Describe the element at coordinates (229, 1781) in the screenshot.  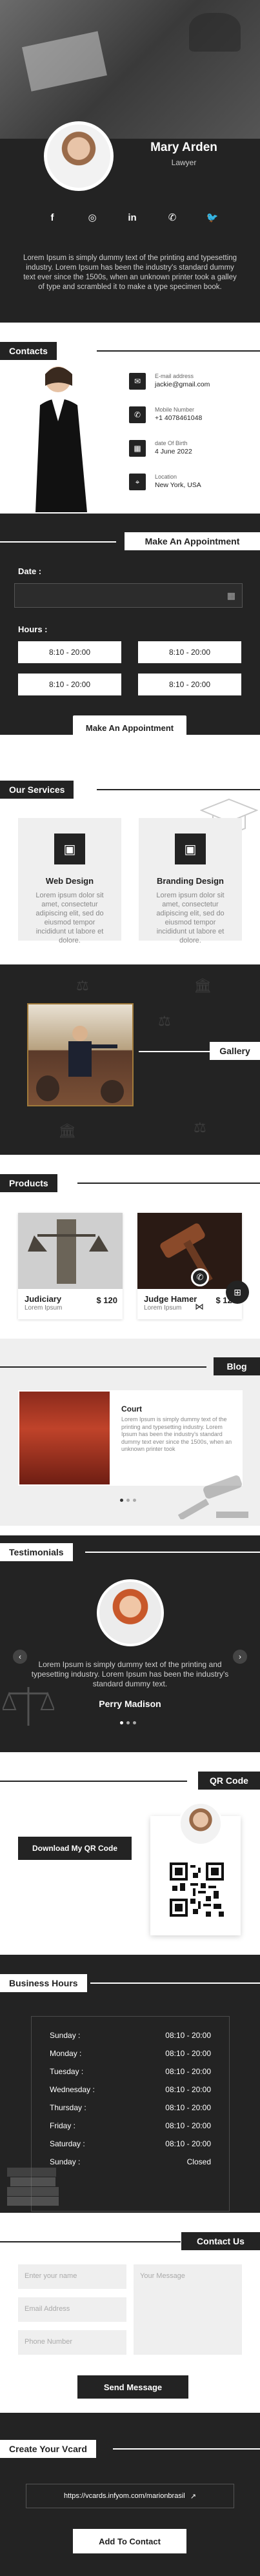
I see `qr-title: QR Code` at that location.